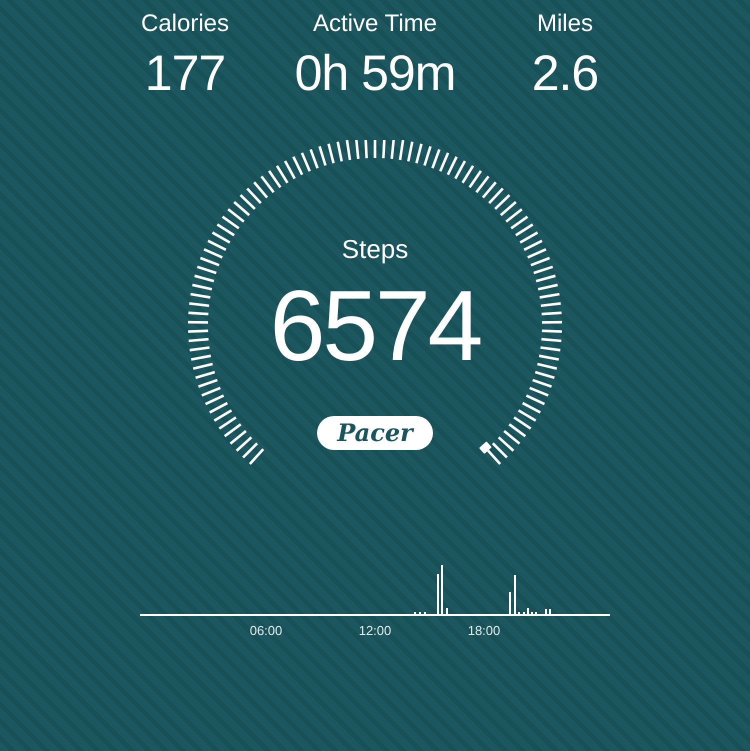 The width and height of the screenshot is (750, 751). What do you see at coordinates (185, 24) in the screenshot?
I see `stat-label: Calories` at bounding box center [185, 24].